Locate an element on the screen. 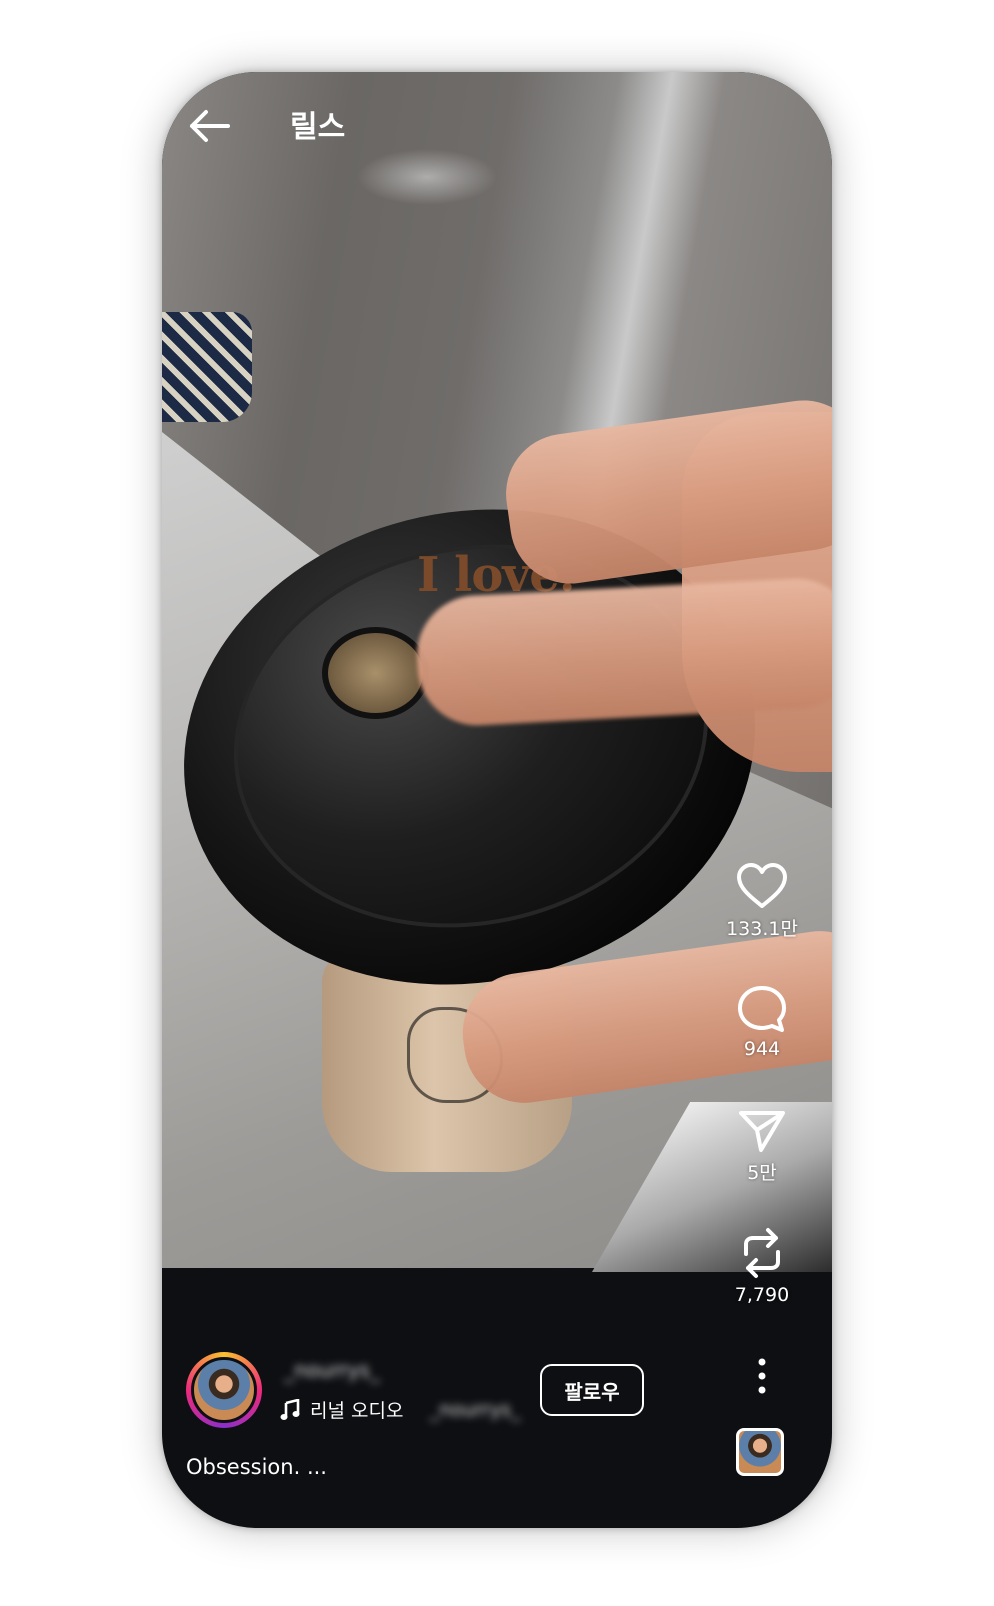 Image resolution: width=994 pixels, height=1606 pixels. like-action: 133.1만 is located at coordinates (762, 901).